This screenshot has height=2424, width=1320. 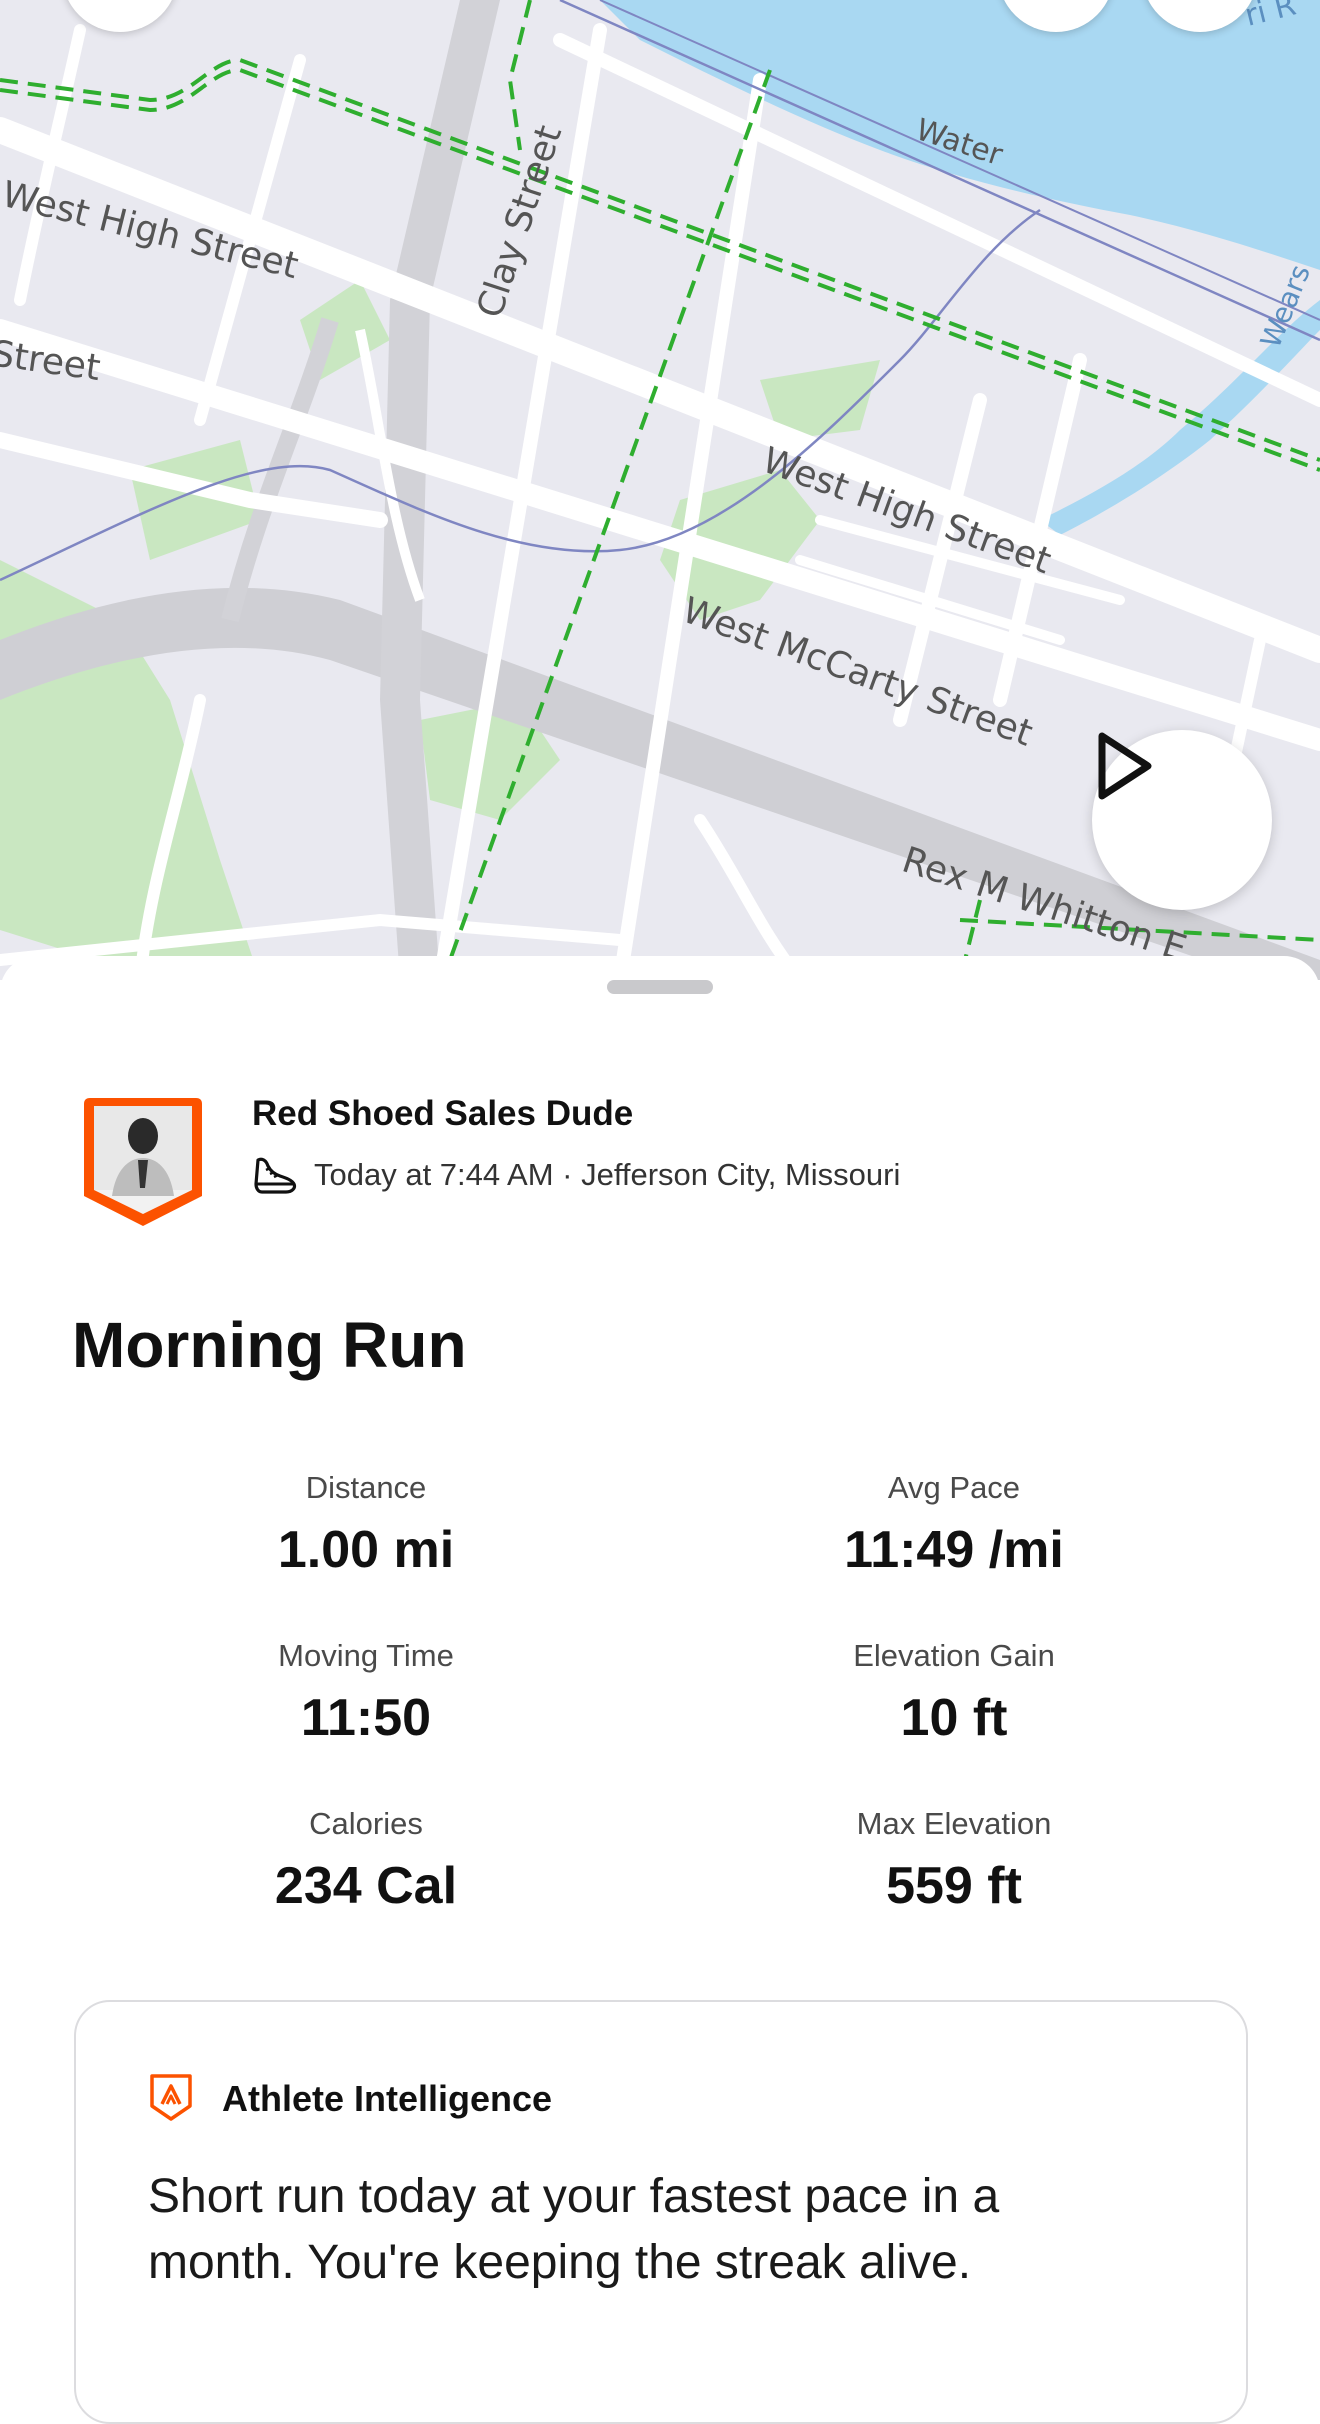 What do you see at coordinates (387, 2098) in the screenshot?
I see `athlete-intelligence-title: Athlete Intelligence` at bounding box center [387, 2098].